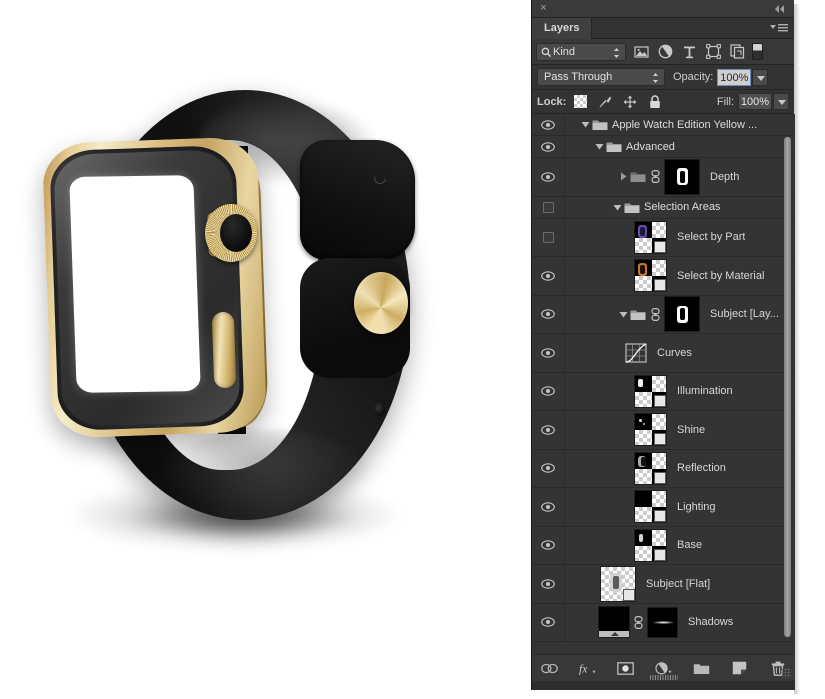 The image size is (825, 699). Describe the element at coordinates (786, 673) in the screenshot. I see `panel-resize-grip` at that location.